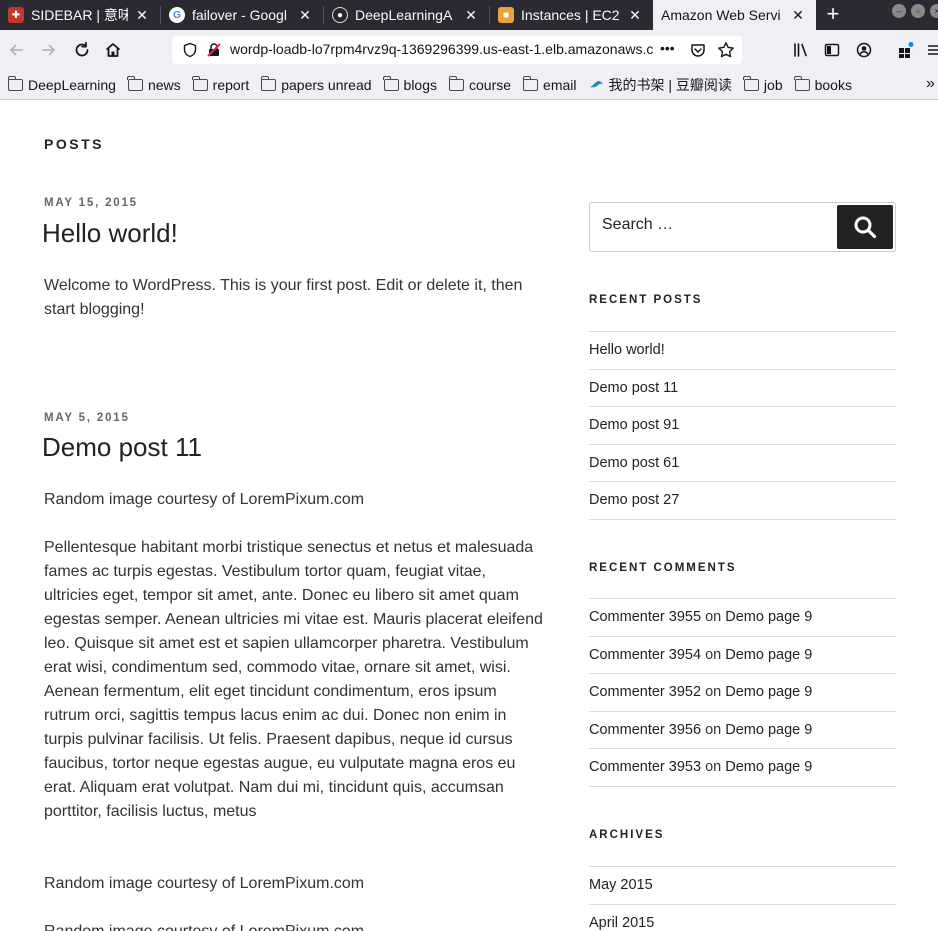  What do you see at coordinates (16, 50) in the screenshot?
I see `back-button` at bounding box center [16, 50].